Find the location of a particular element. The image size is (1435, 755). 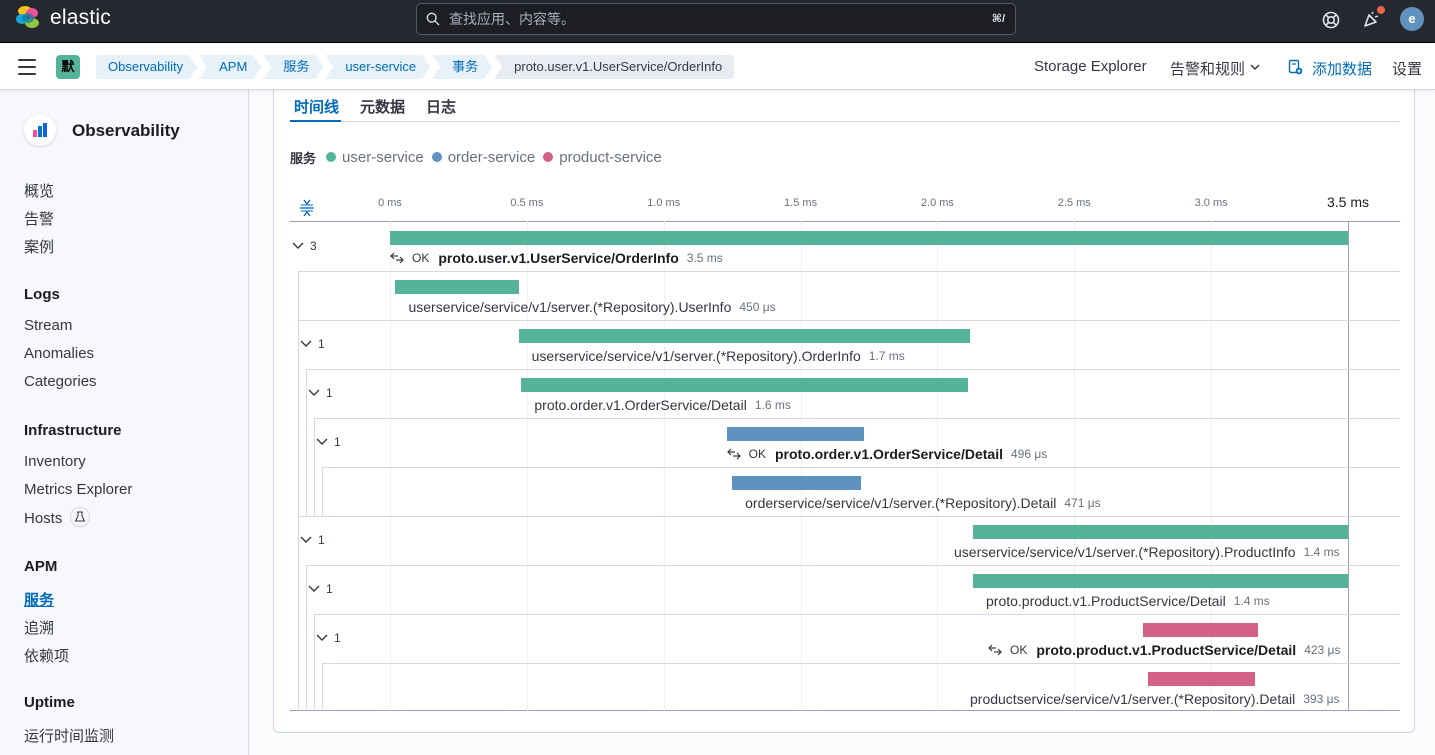

time-tick-label: 2.5 ms is located at coordinates (1074, 203).